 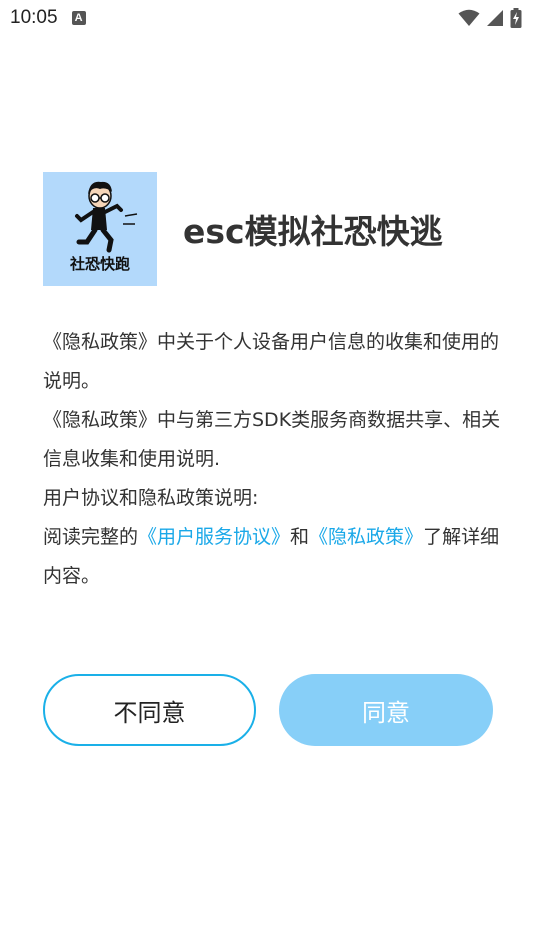 I want to click on privacy-policy-link: 《隐私政策》, so click(x=366, y=537).